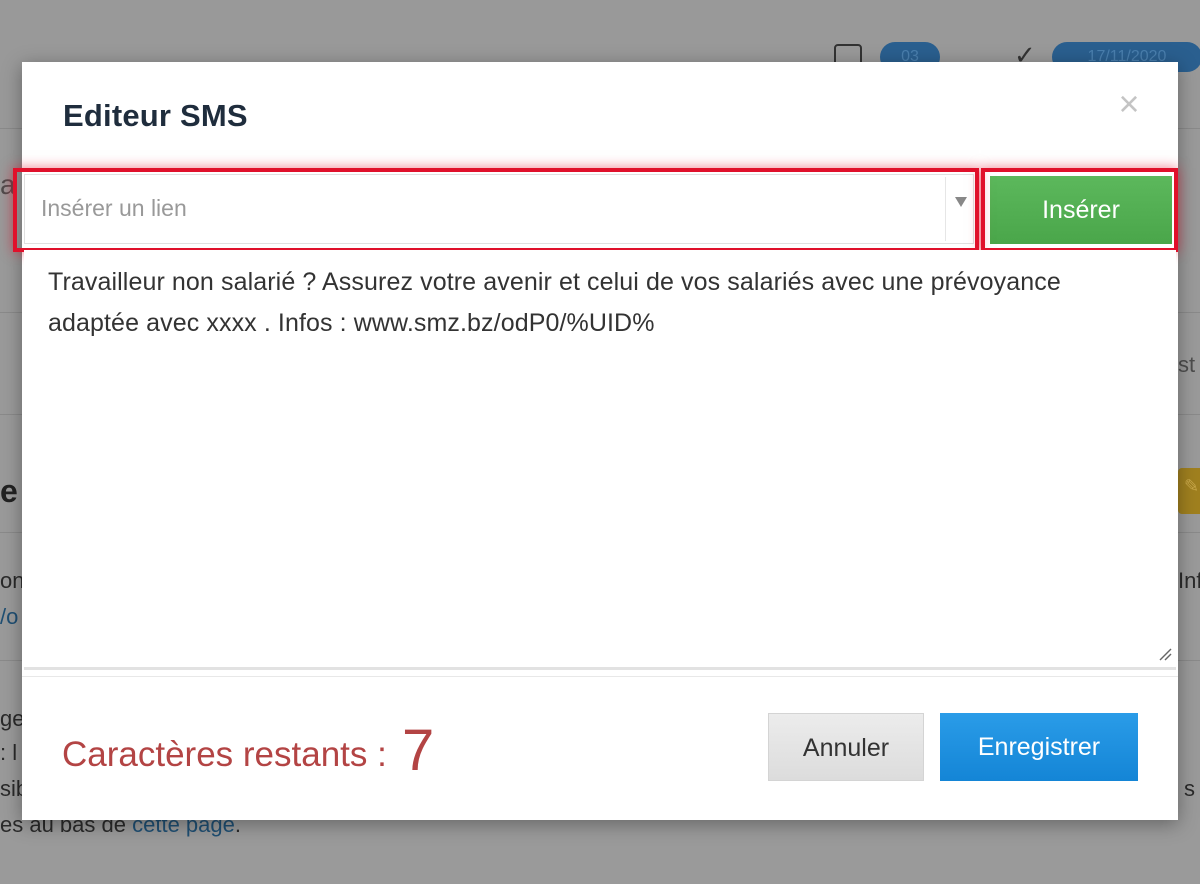 Image resolution: width=1200 pixels, height=884 pixels. I want to click on background-text-fragment: st, so click(1187, 364).